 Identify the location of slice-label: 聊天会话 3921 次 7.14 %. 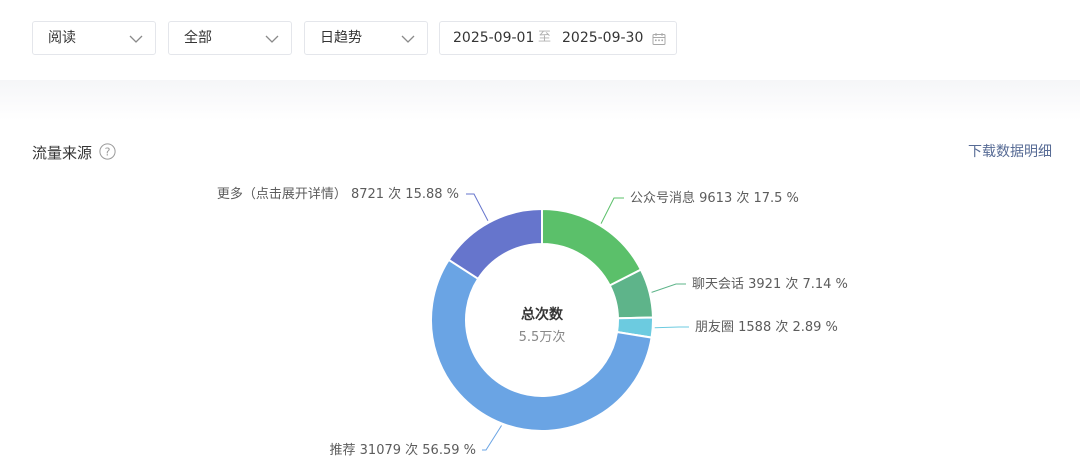
(770, 284).